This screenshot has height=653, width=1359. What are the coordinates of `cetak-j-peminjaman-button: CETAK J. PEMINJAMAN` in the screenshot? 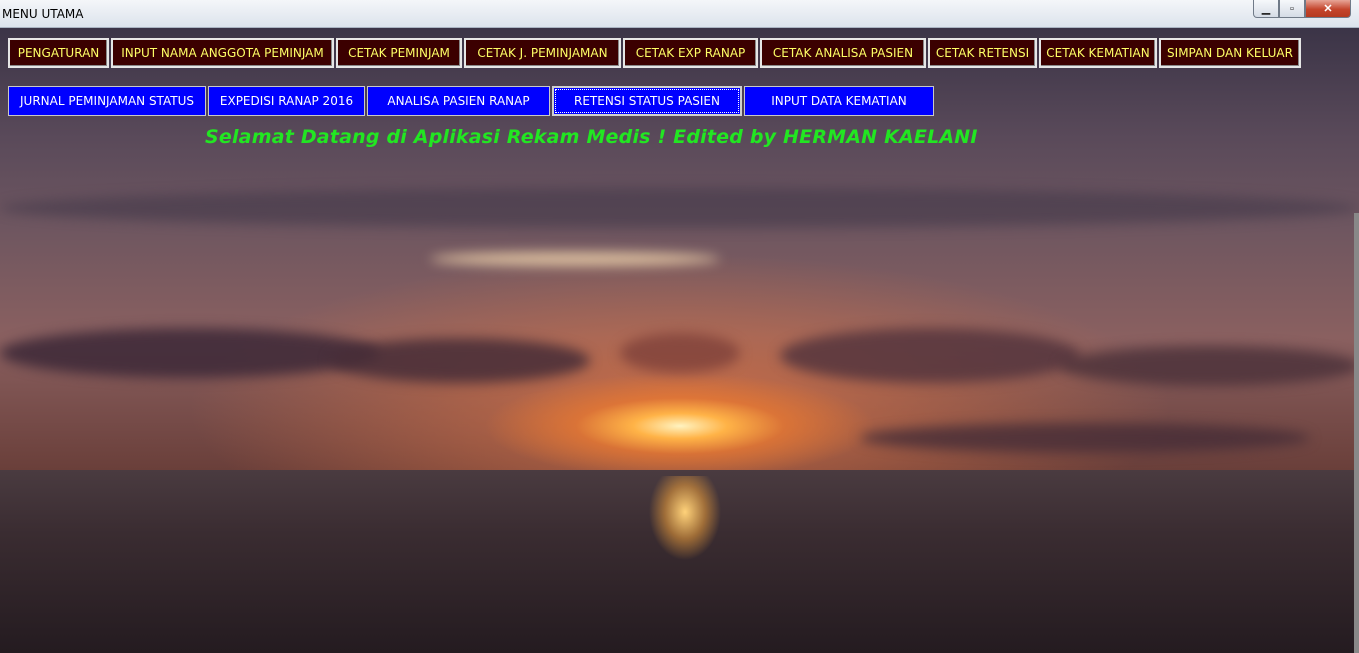 It's located at (542, 53).